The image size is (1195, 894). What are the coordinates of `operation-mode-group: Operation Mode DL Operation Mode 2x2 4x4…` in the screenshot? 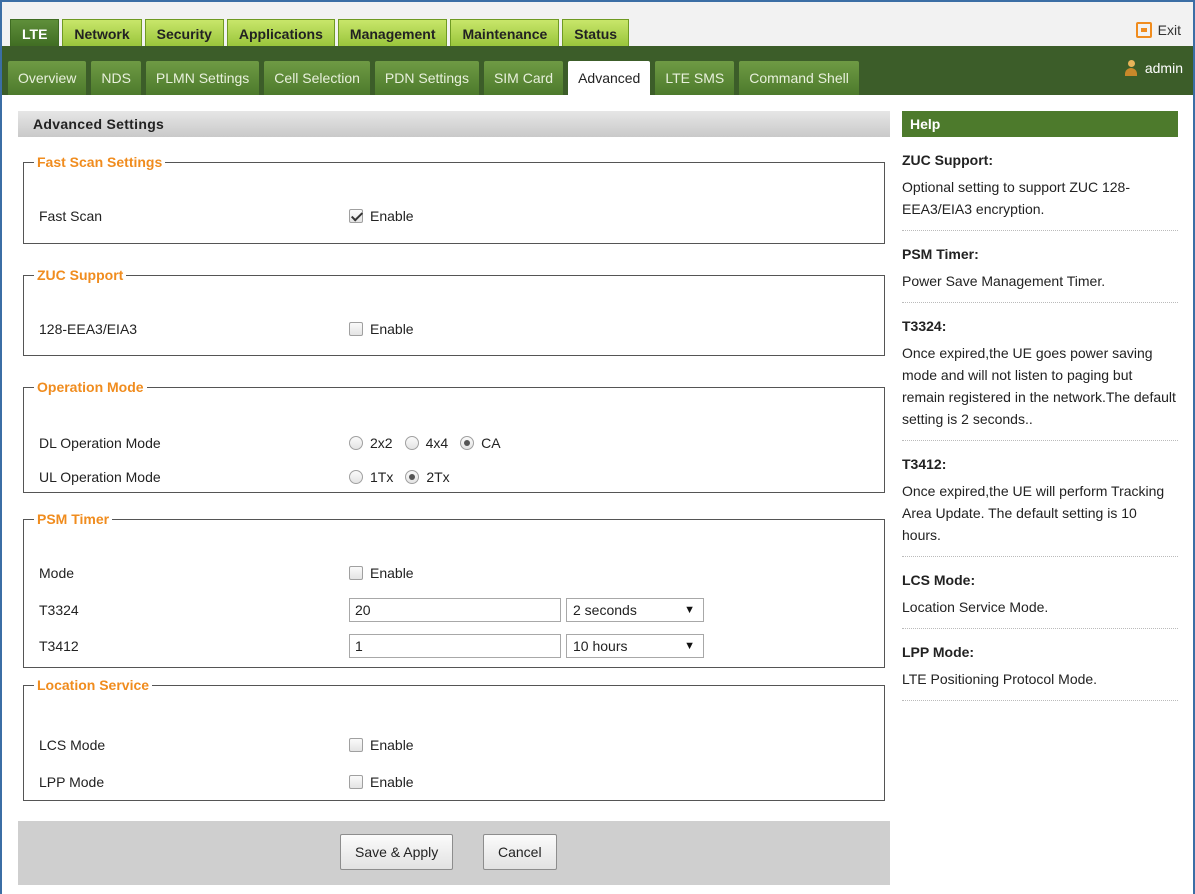 It's located at (454, 436).